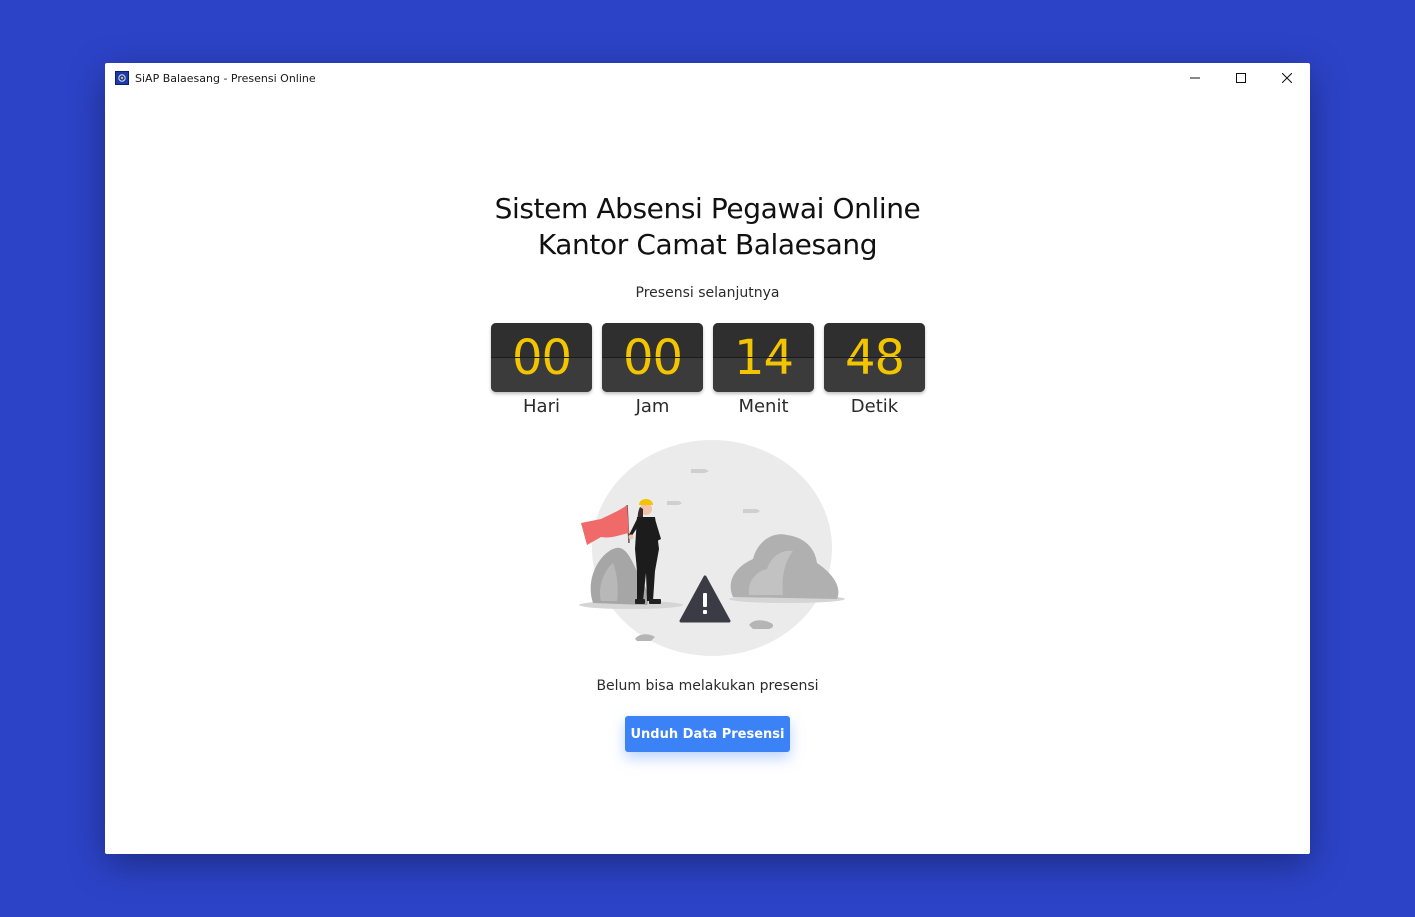  I want to click on maximize-icon, so click(1241, 78).